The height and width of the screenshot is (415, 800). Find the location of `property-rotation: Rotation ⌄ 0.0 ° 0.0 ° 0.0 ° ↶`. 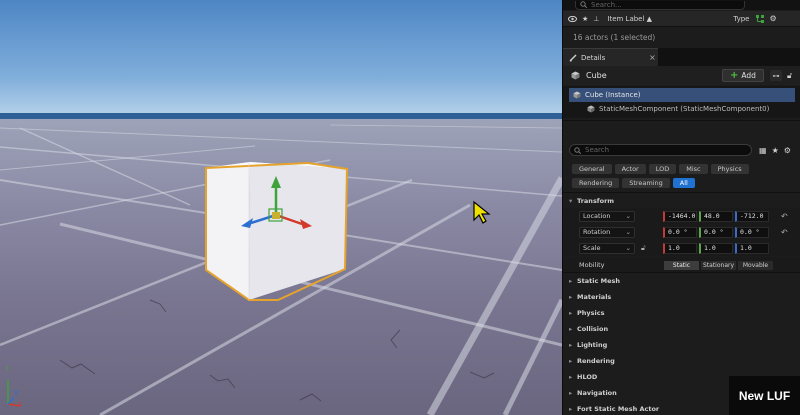

property-rotation: Rotation ⌄ 0.0 ° 0.0 ° 0.0 ° ↶ is located at coordinates (681, 232).